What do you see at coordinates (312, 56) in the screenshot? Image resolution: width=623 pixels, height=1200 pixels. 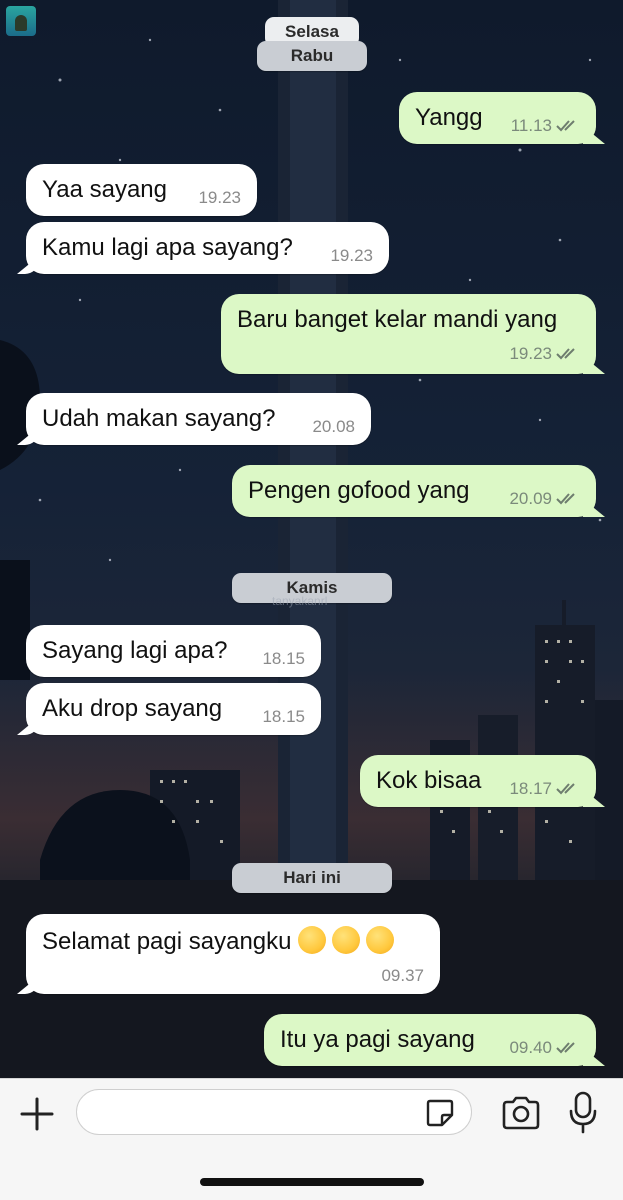 I see `date-chip-rabu: Rabu` at bounding box center [312, 56].